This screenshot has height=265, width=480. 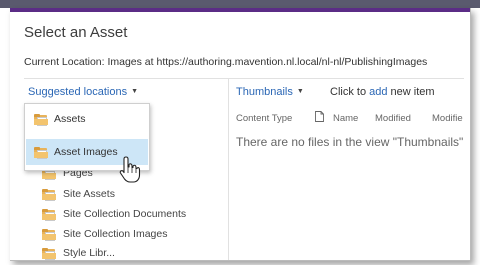 I want to click on tree-item-label: Site Collection Images, so click(x=115, y=234).